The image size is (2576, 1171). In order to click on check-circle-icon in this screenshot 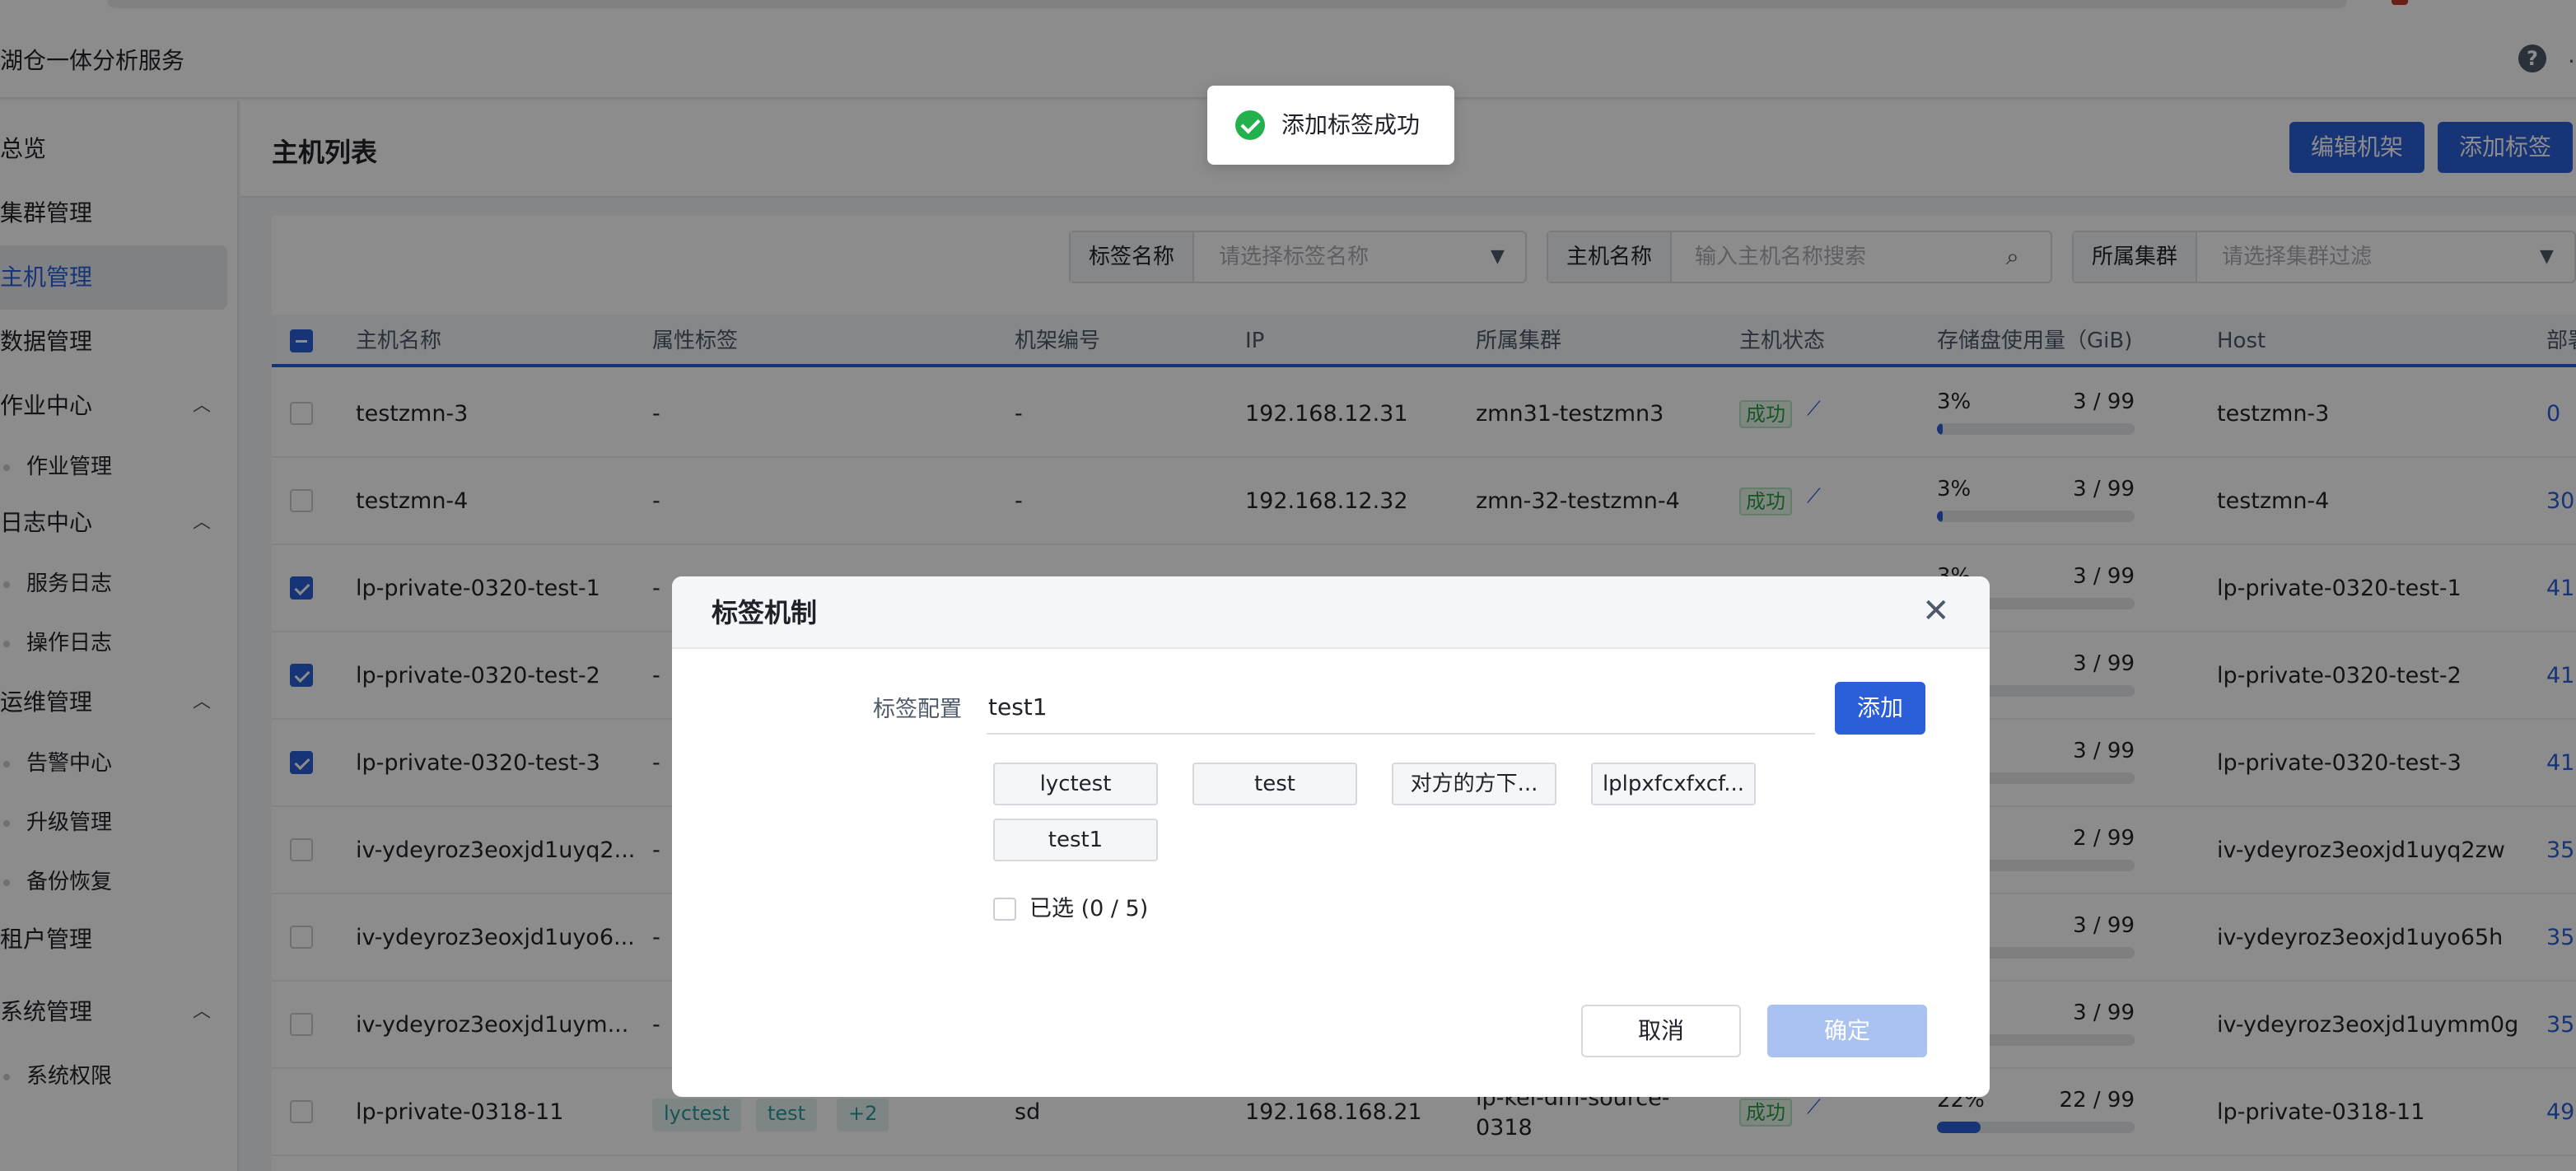, I will do `click(1250, 125)`.